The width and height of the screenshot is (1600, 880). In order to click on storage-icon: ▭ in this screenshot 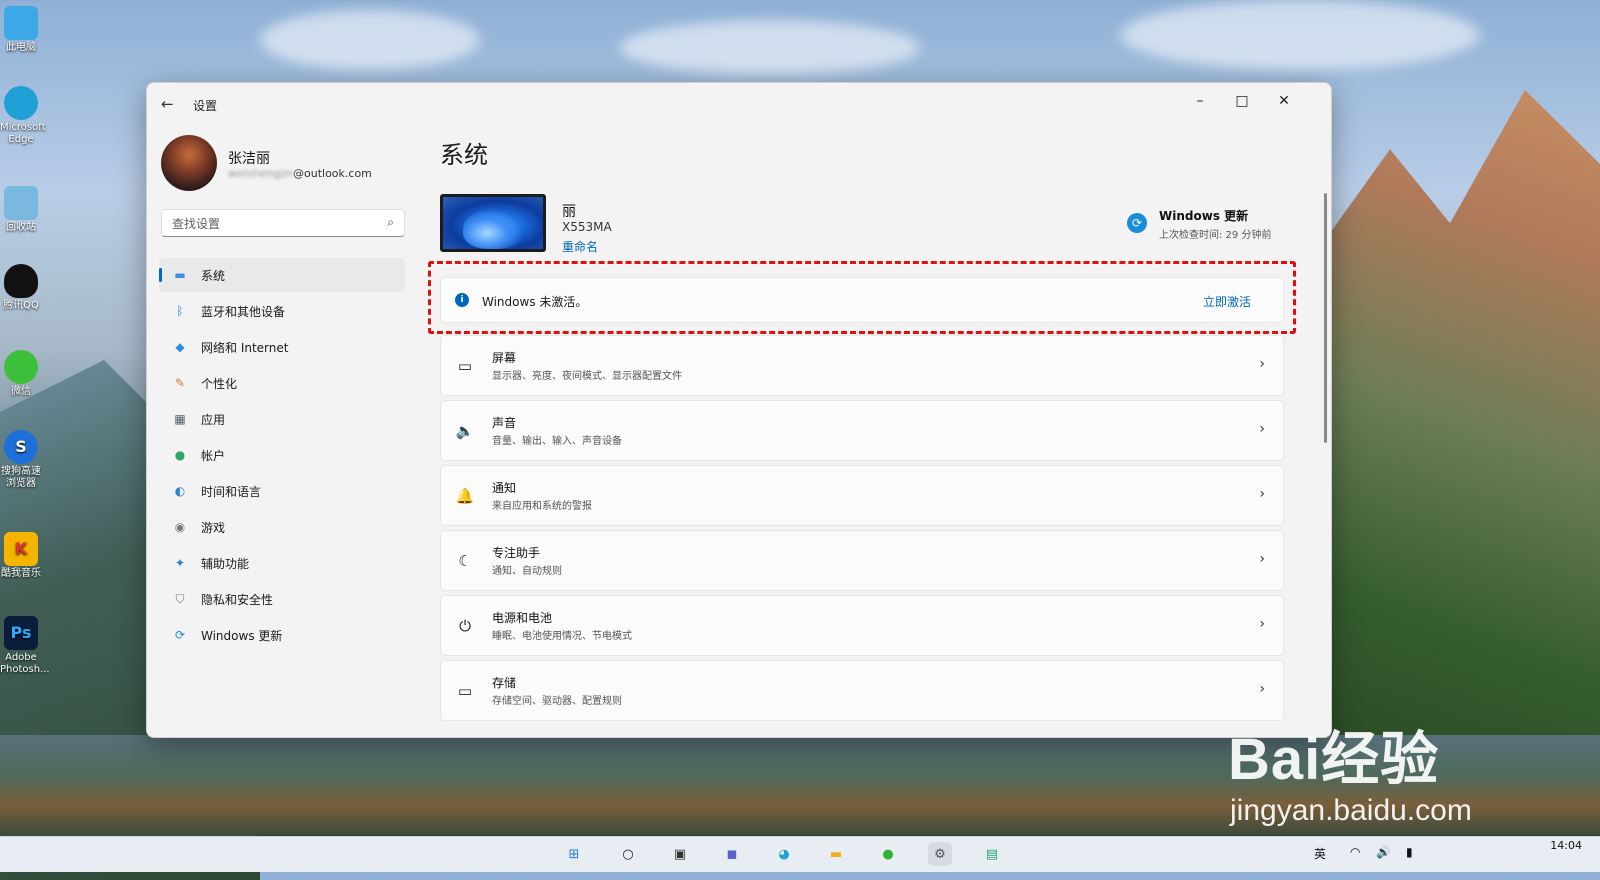, I will do `click(465, 691)`.